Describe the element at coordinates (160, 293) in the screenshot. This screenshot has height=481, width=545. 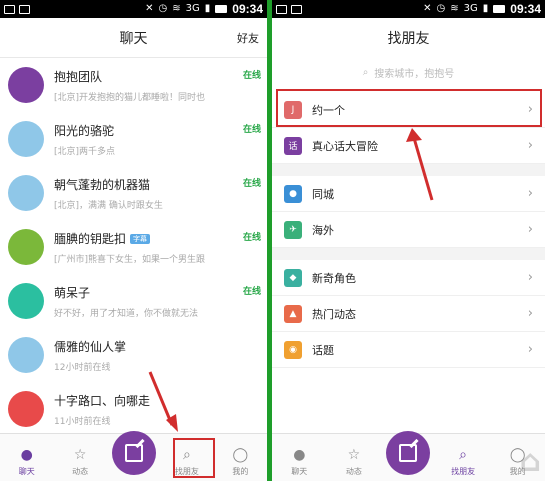
I see `chat-name-row: 萌呆子` at that location.